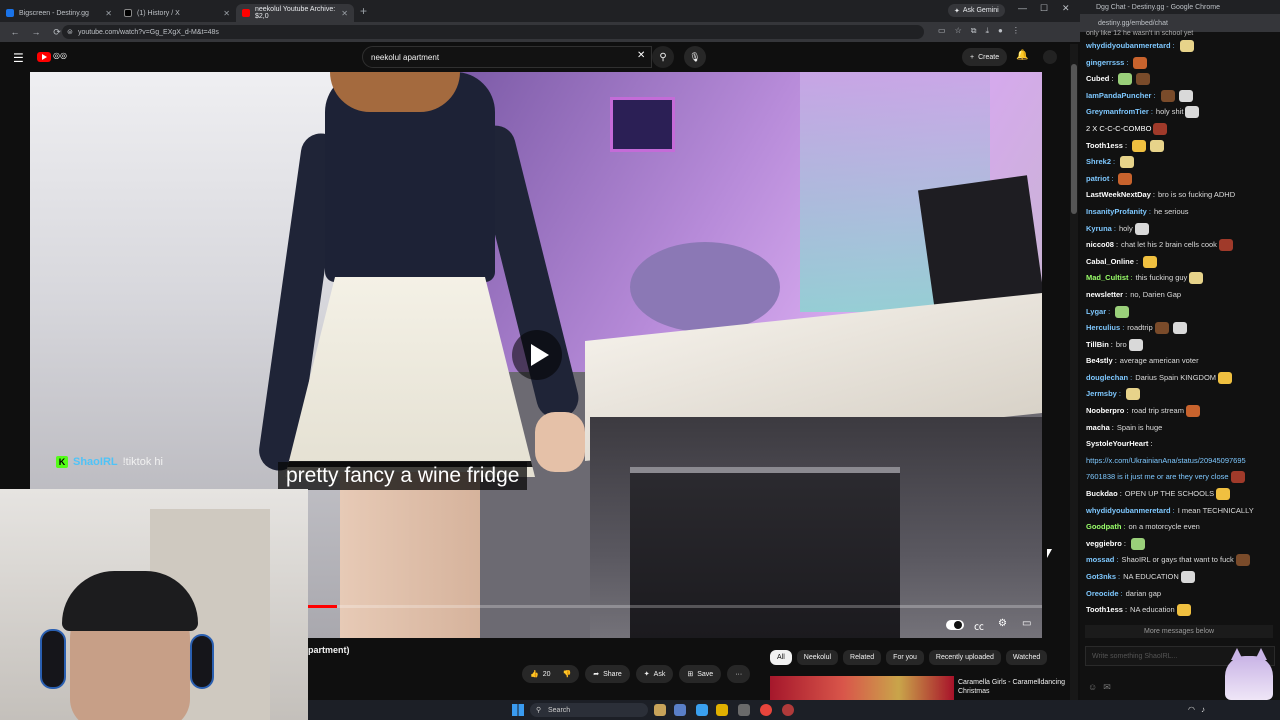 The width and height of the screenshot is (1280, 720). Describe the element at coordinates (987, 31) in the screenshot. I see `downloads-icon: ⤓` at that location.